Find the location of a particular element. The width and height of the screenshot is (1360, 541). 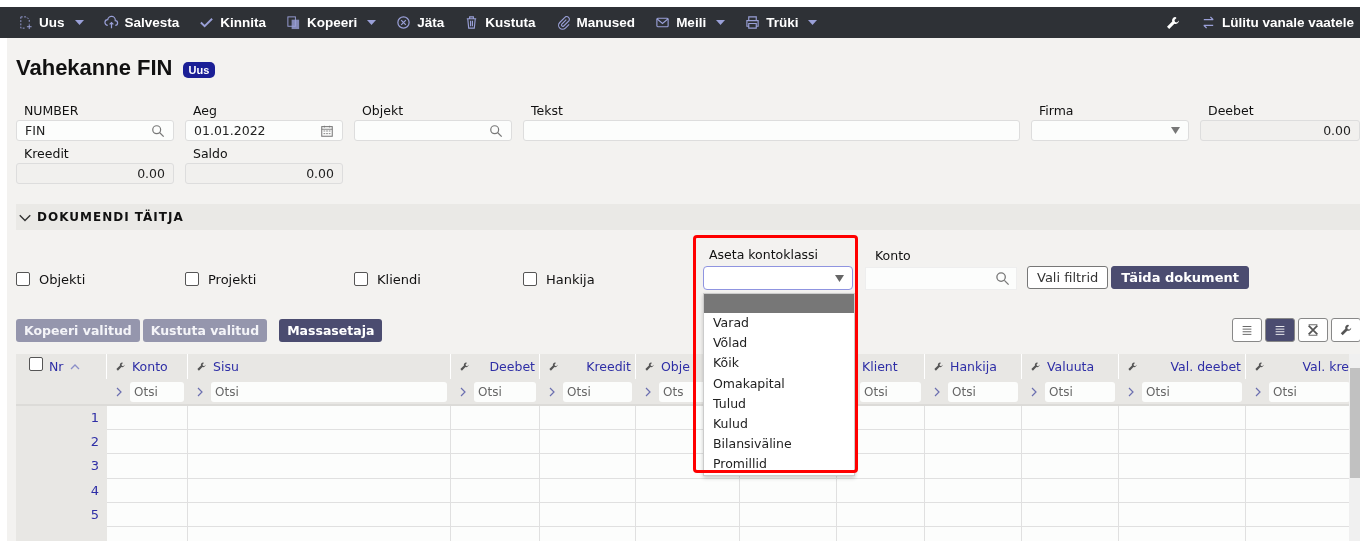

toolbar-button: Manused is located at coordinates (595, 22).